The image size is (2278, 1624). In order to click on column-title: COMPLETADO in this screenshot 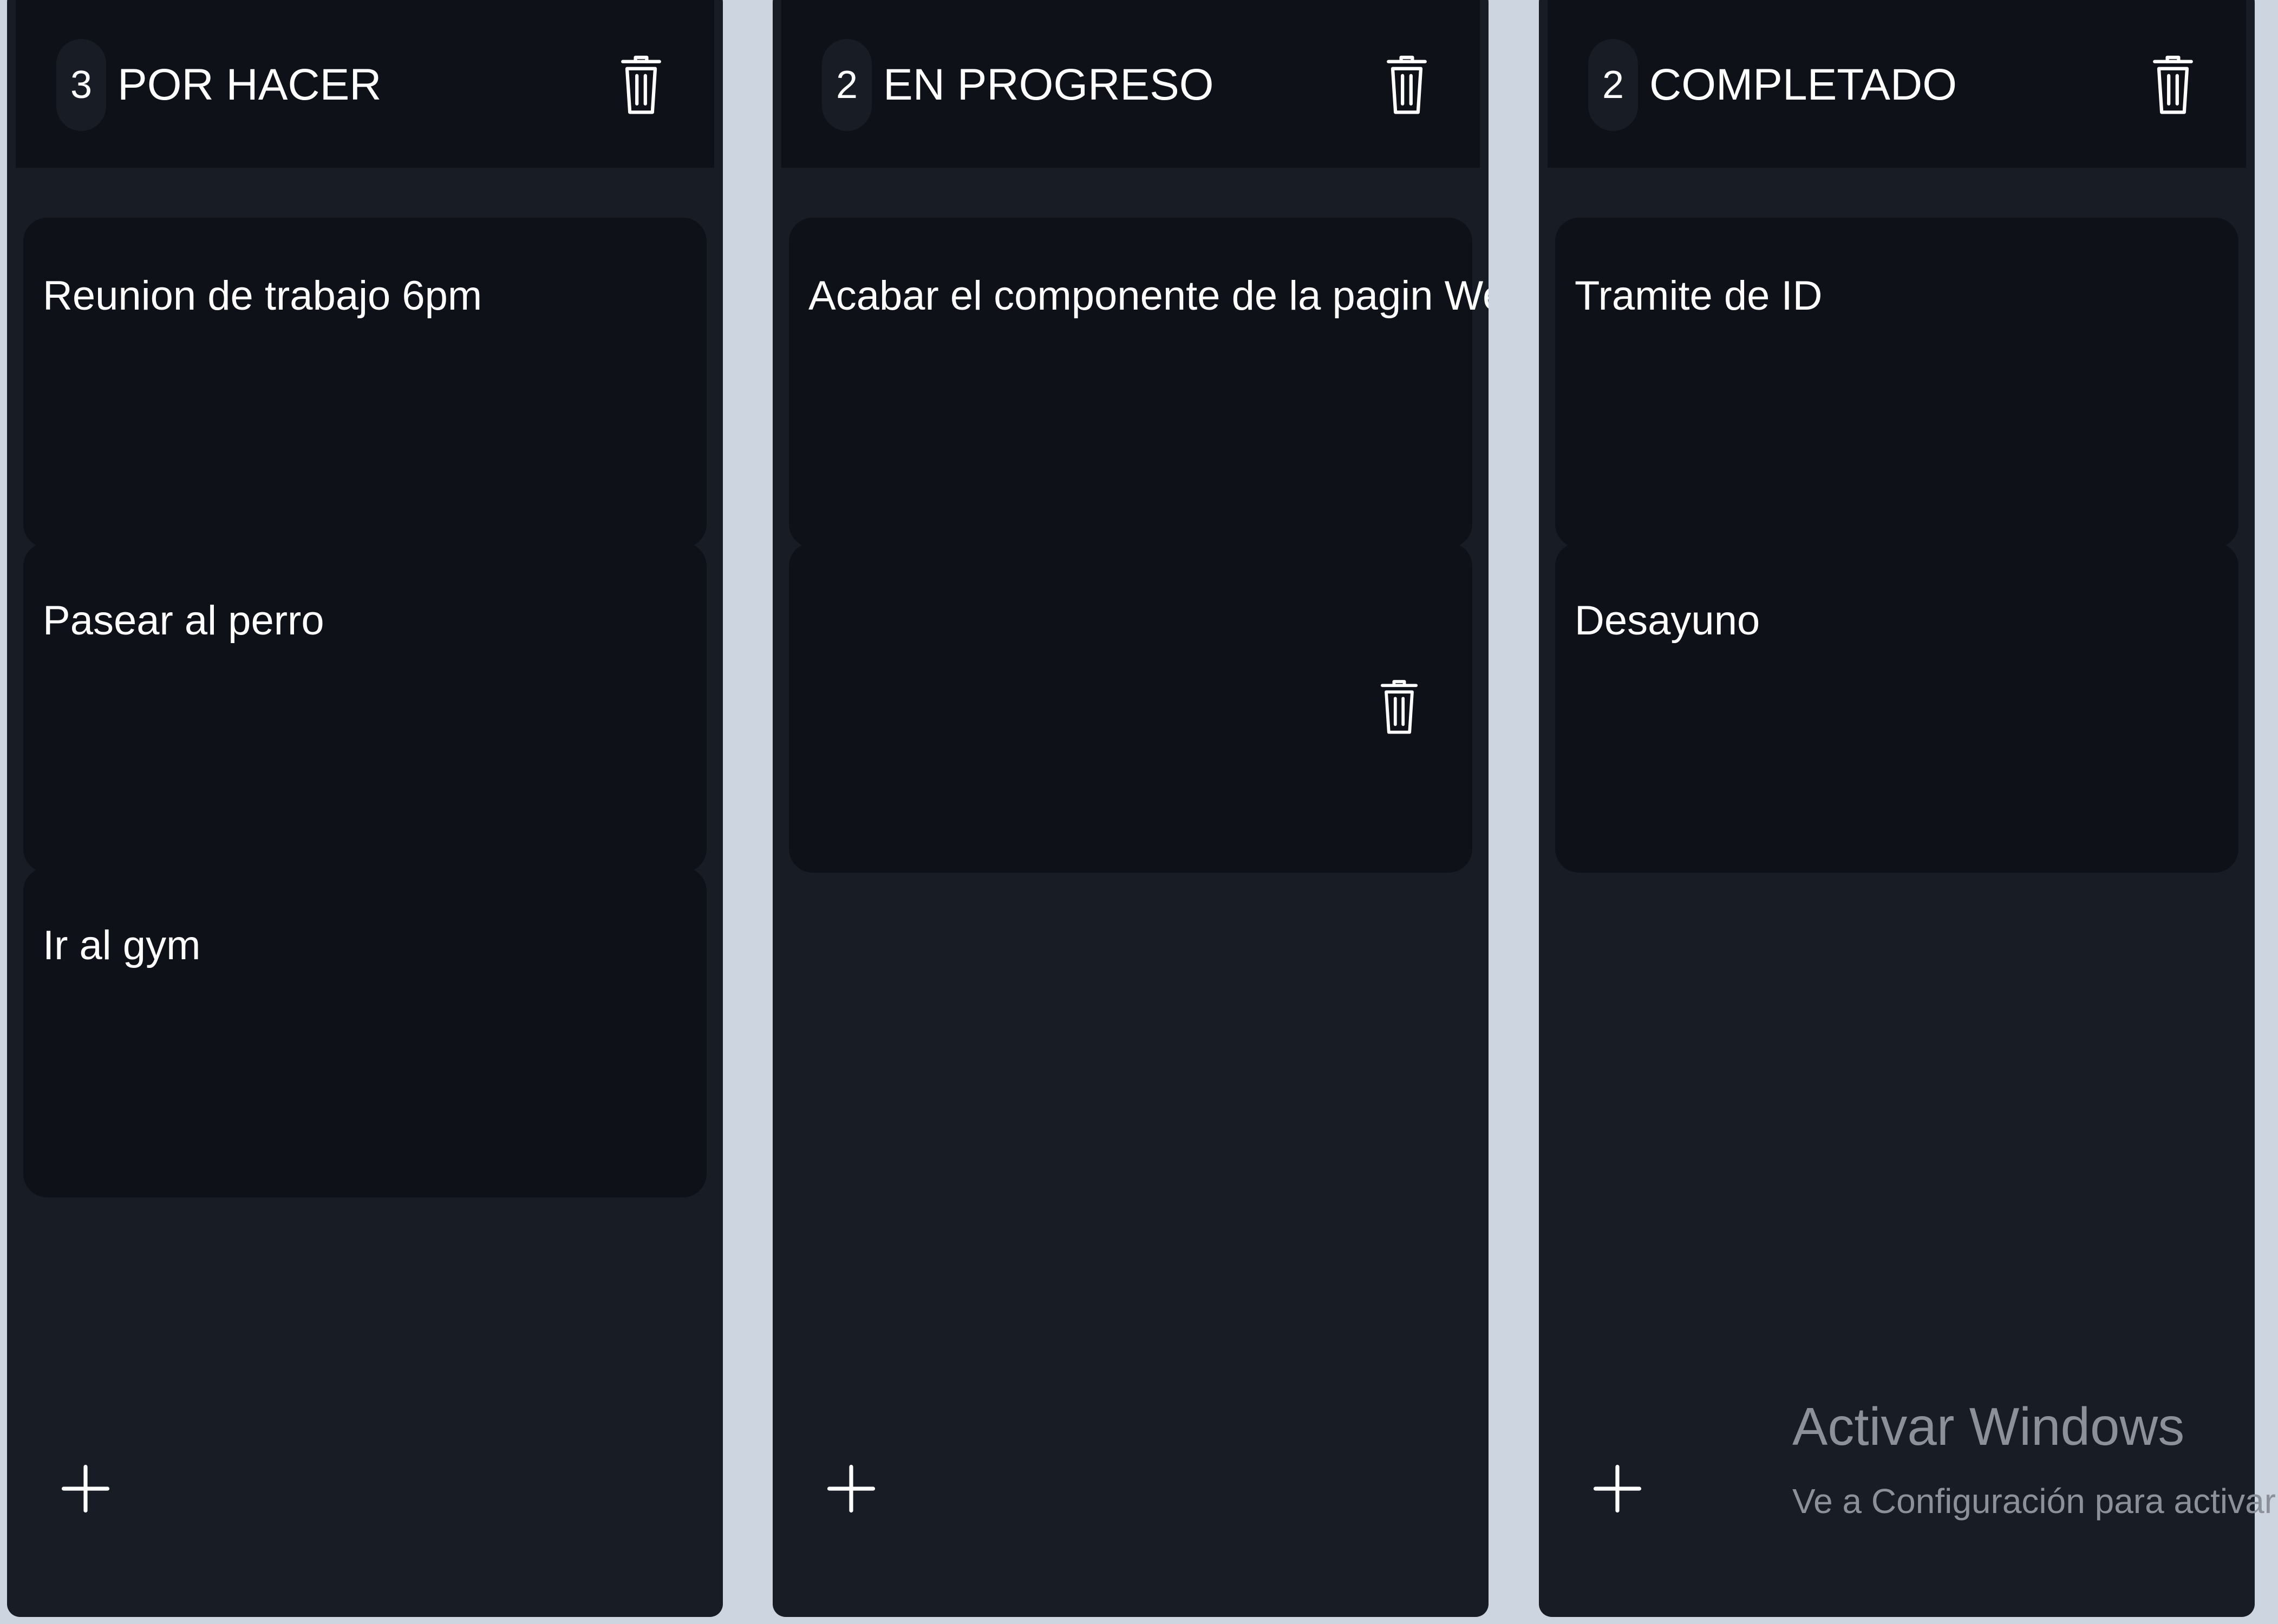, I will do `click(1803, 85)`.